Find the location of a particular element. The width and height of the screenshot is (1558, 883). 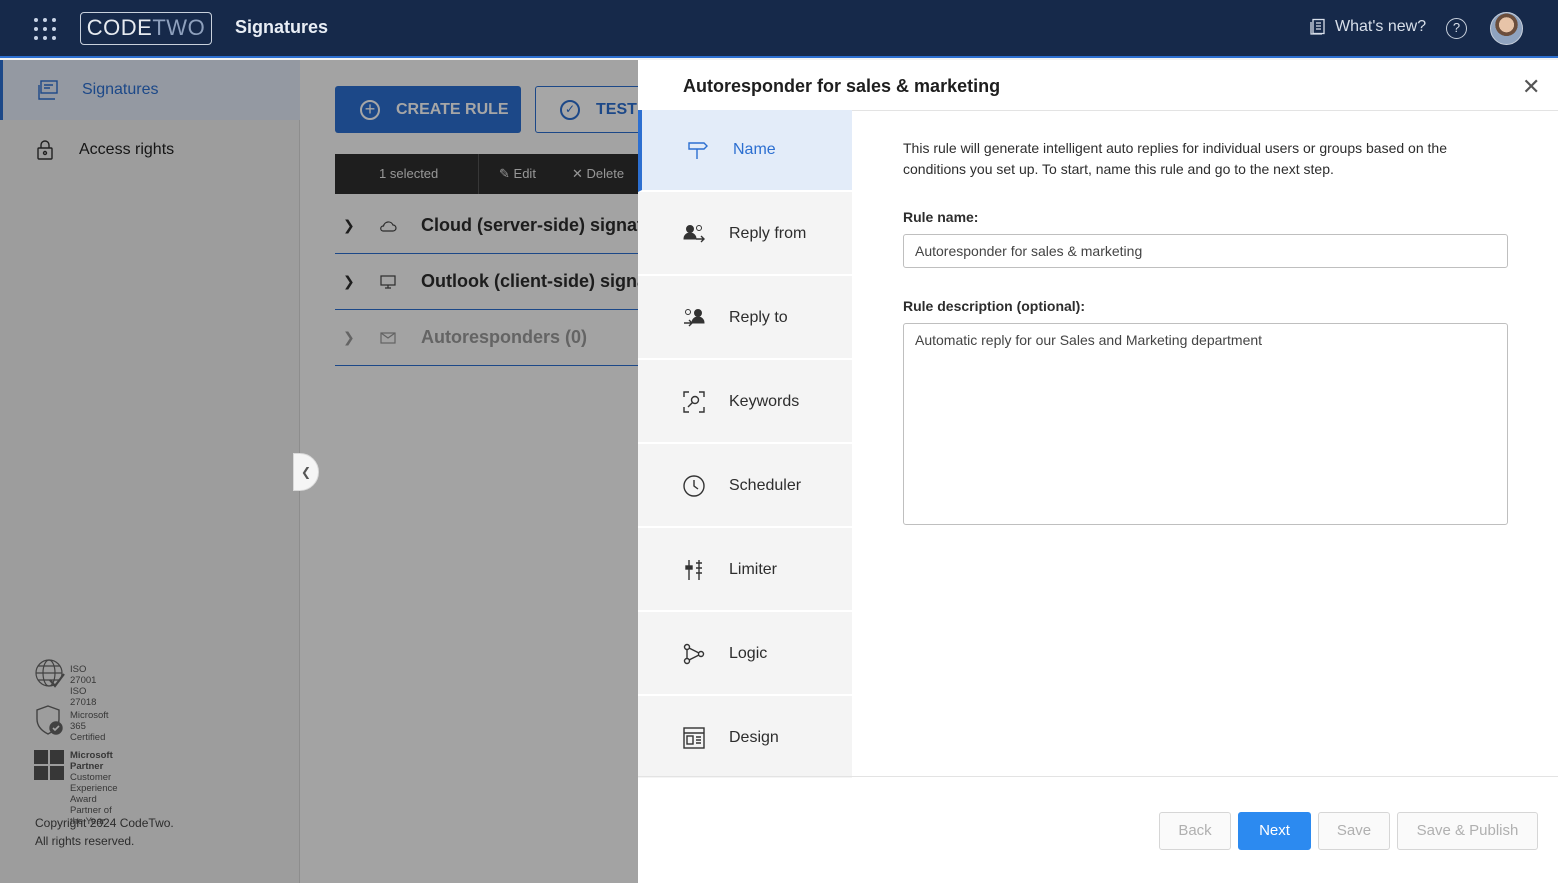

app-title: Signatures is located at coordinates (282, 27).